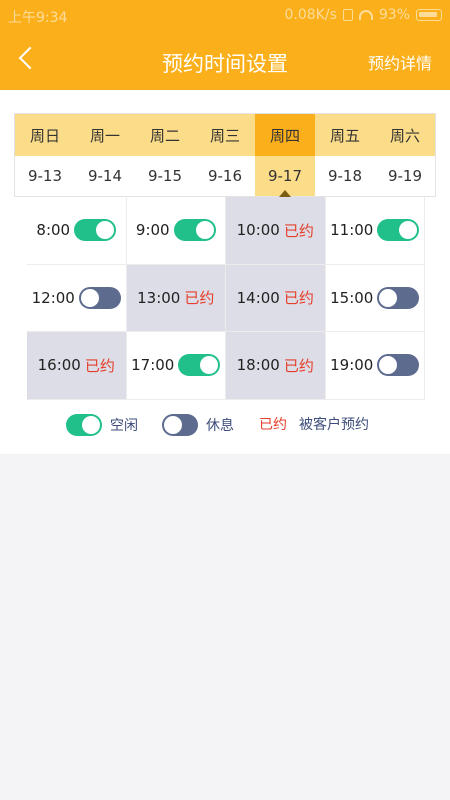 The height and width of the screenshot is (800, 450). I want to click on day-tab-weekday: 周一, so click(105, 135).